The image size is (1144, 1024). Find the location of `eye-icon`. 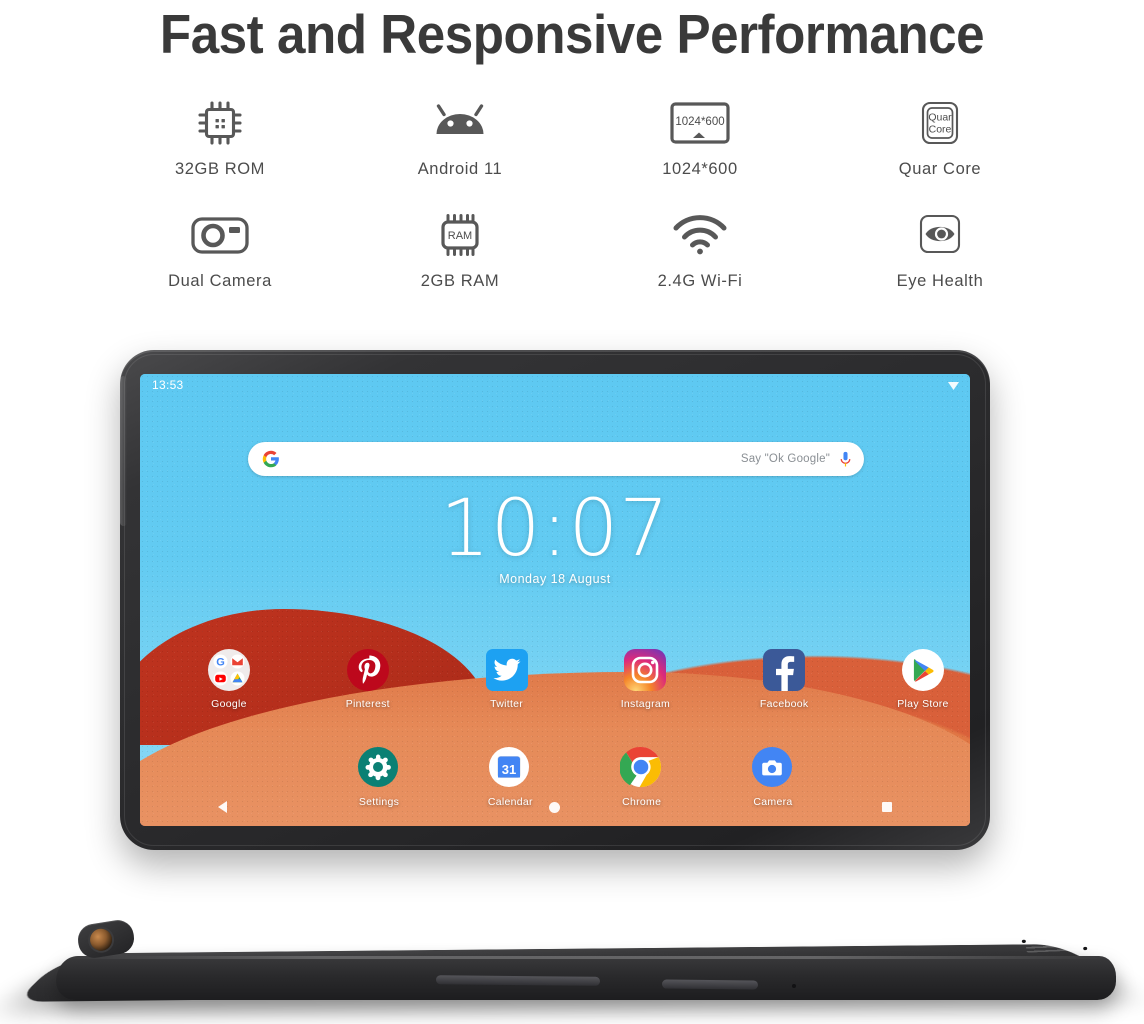

eye-icon is located at coordinates (940, 235).